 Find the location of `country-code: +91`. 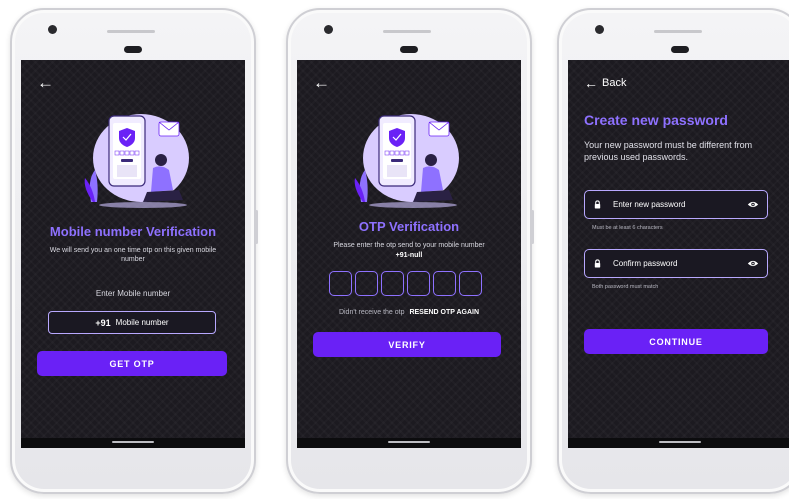

country-code: +91 is located at coordinates (103, 322).